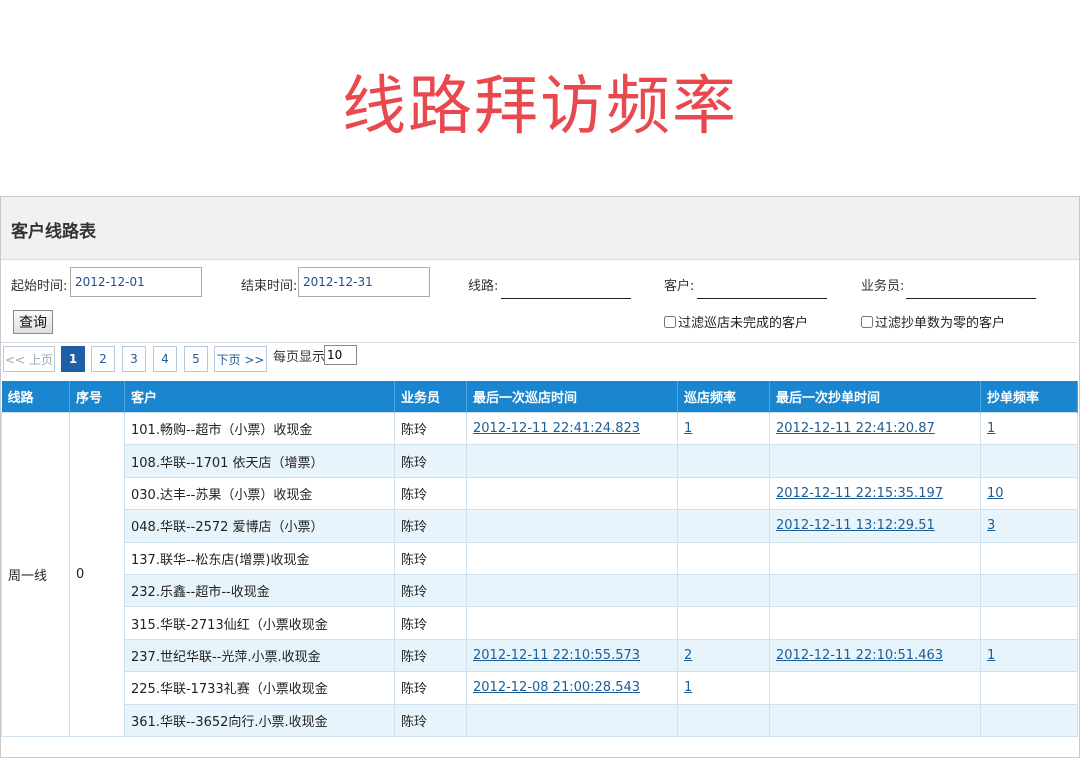 This screenshot has height=758, width=1080. What do you see at coordinates (556, 655) in the screenshot?
I see `last-visit-link: 2012-12-11 22:10:55.573` at bounding box center [556, 655].